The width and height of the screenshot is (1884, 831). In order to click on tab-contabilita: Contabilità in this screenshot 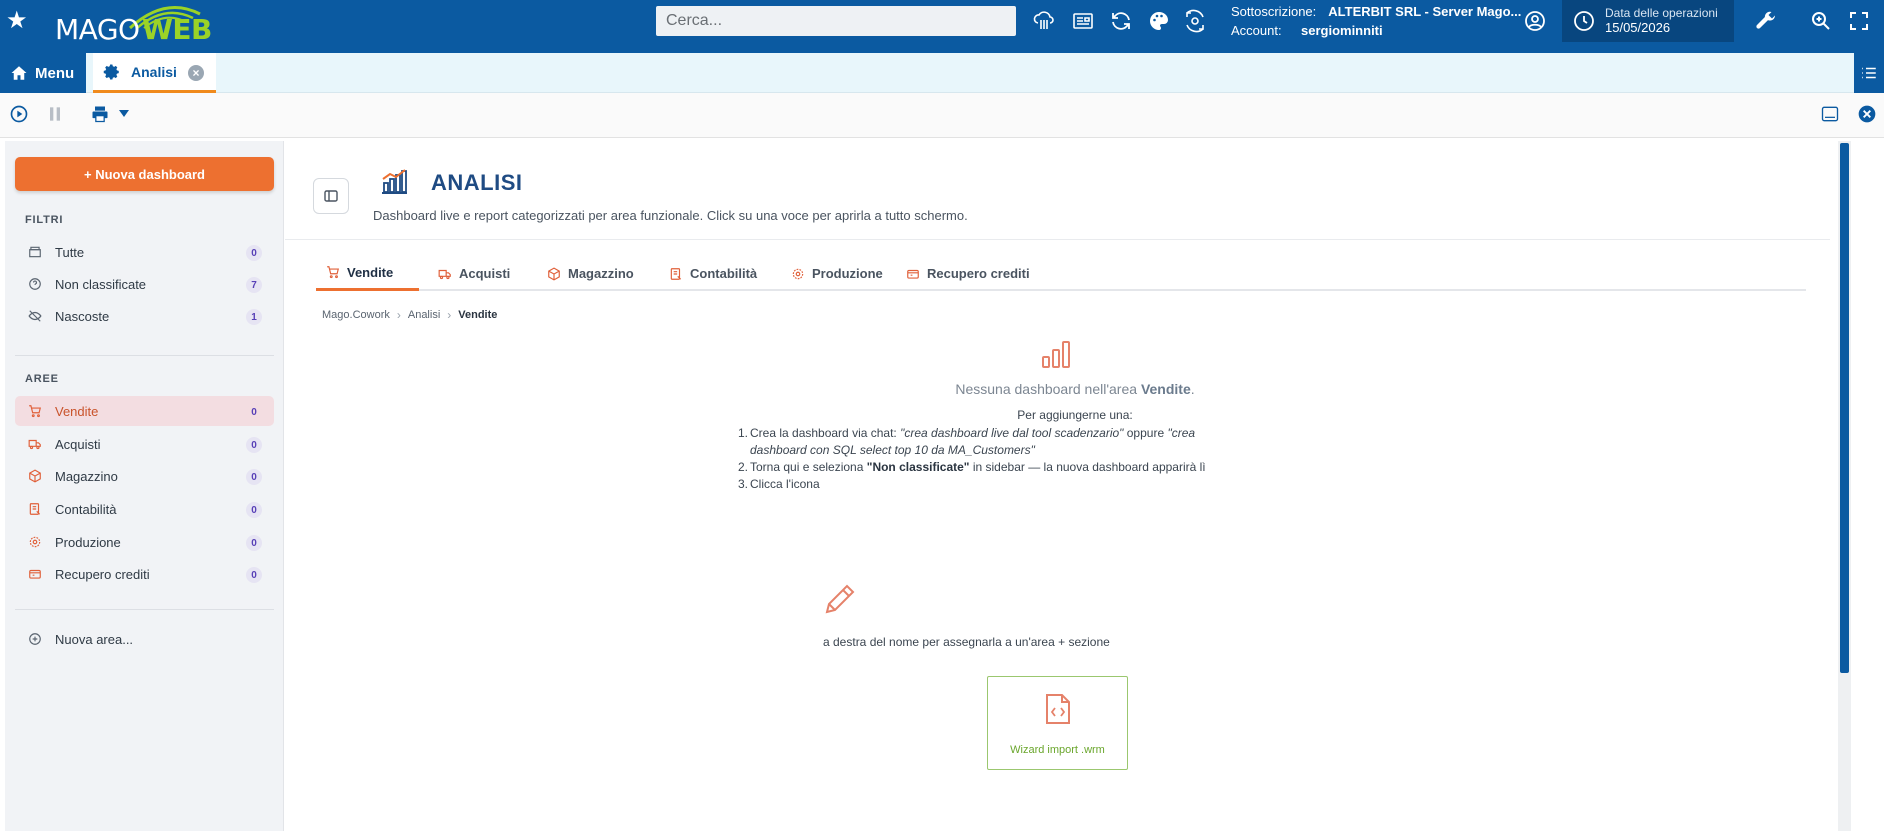, I will do `click(713, 273)`.